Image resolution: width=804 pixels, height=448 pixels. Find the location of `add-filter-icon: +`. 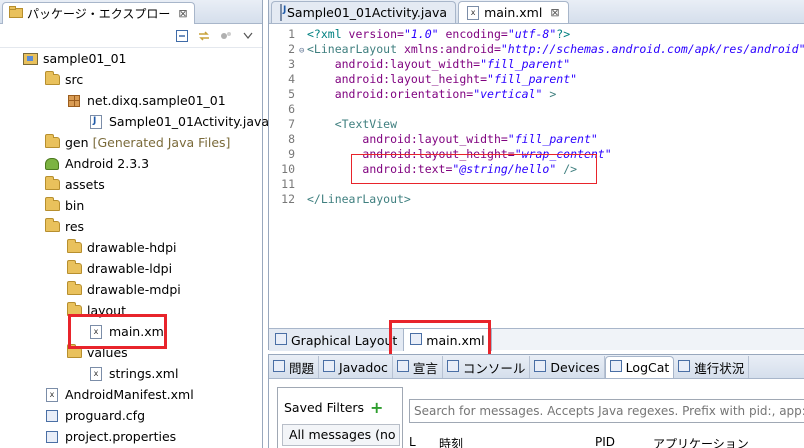

add-filter-icon: + is located at coordinates (376, 407).